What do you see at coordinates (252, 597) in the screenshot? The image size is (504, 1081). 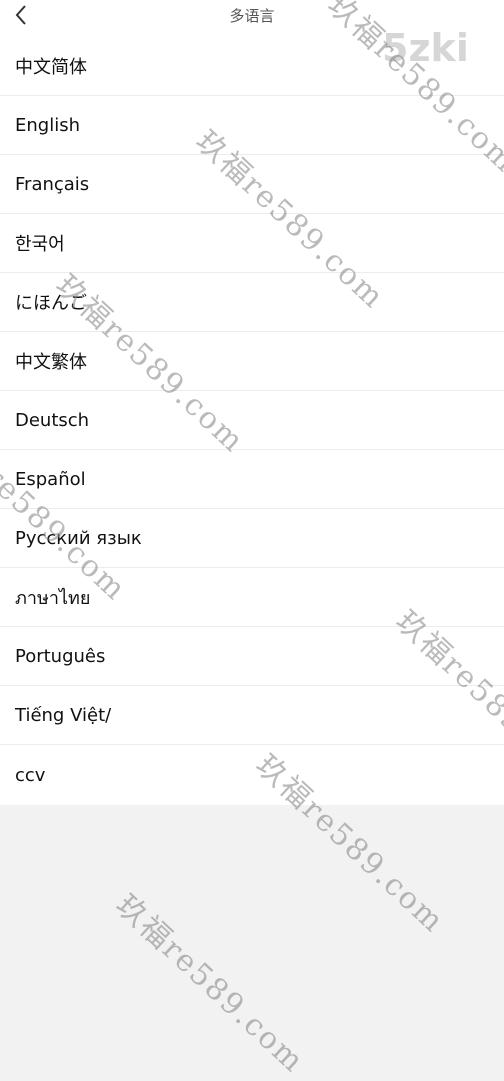 I see `language-item-th: ภาษาไทย` at bounding box center [252, 597].